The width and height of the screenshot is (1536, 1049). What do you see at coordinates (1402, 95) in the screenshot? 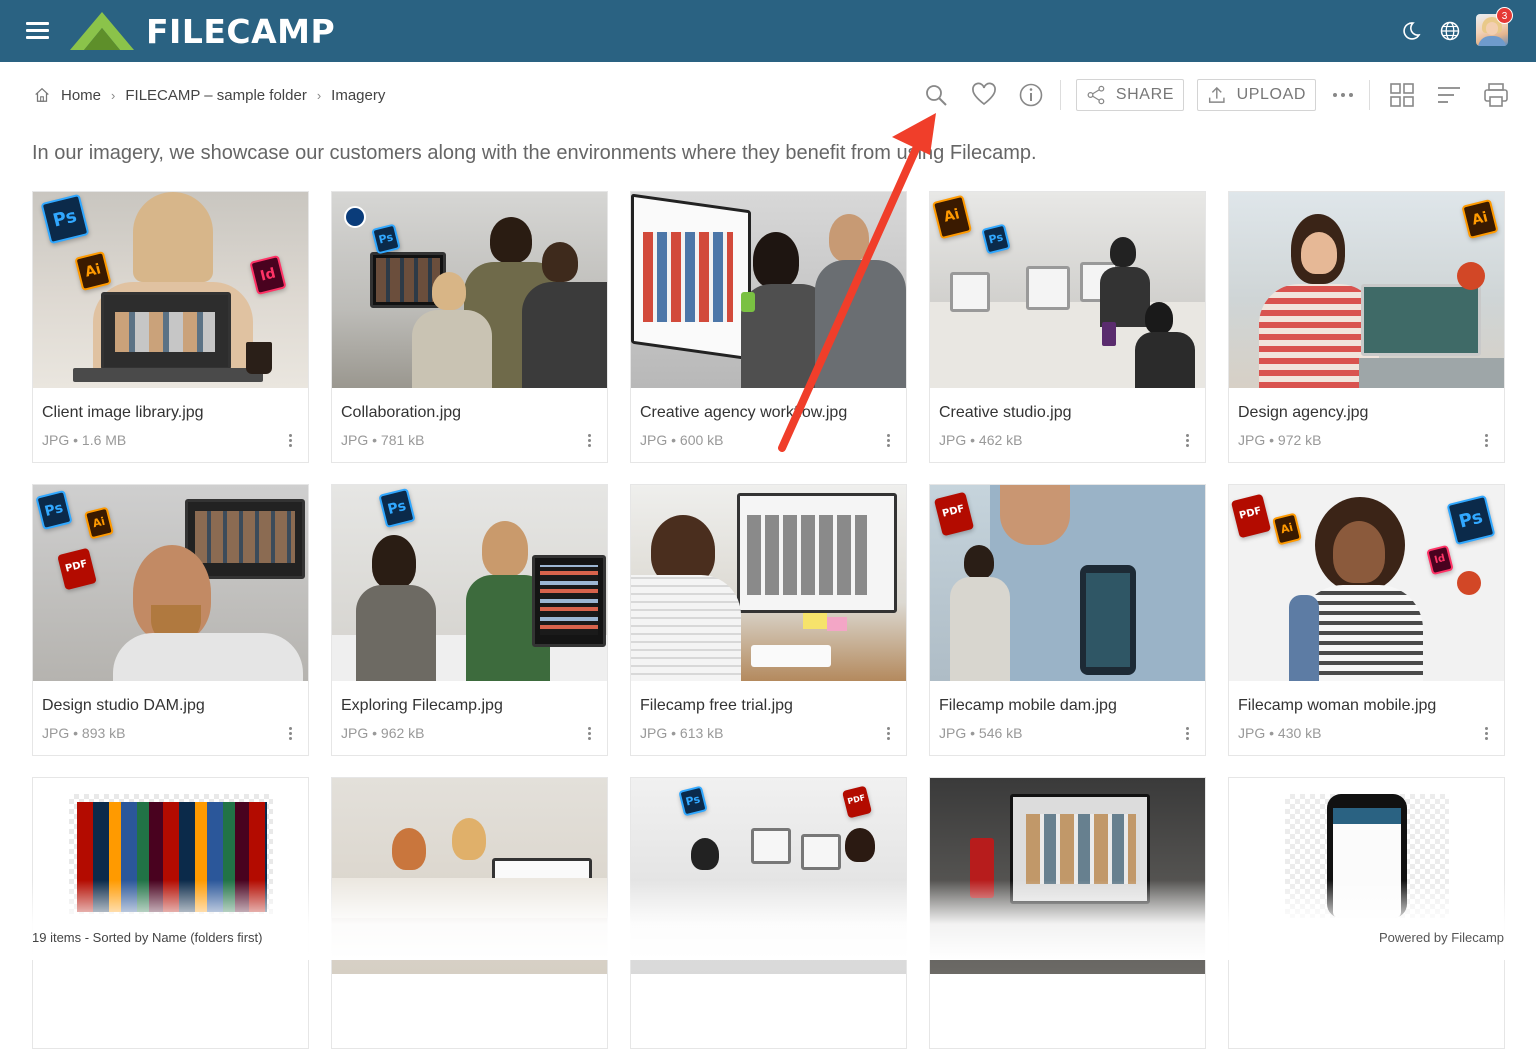
I see `grid-view-icon` at bounding box center [1402, 95].